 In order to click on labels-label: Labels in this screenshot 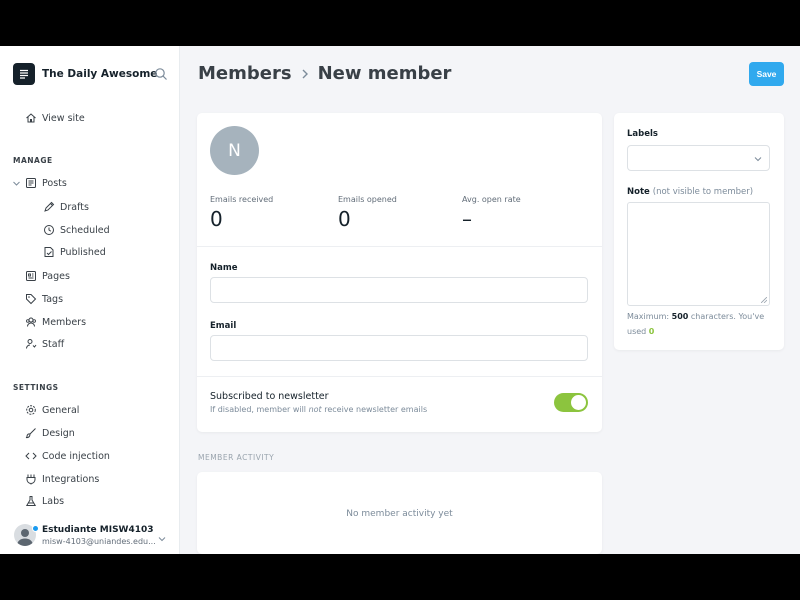, I will do `click(642, 134)`.